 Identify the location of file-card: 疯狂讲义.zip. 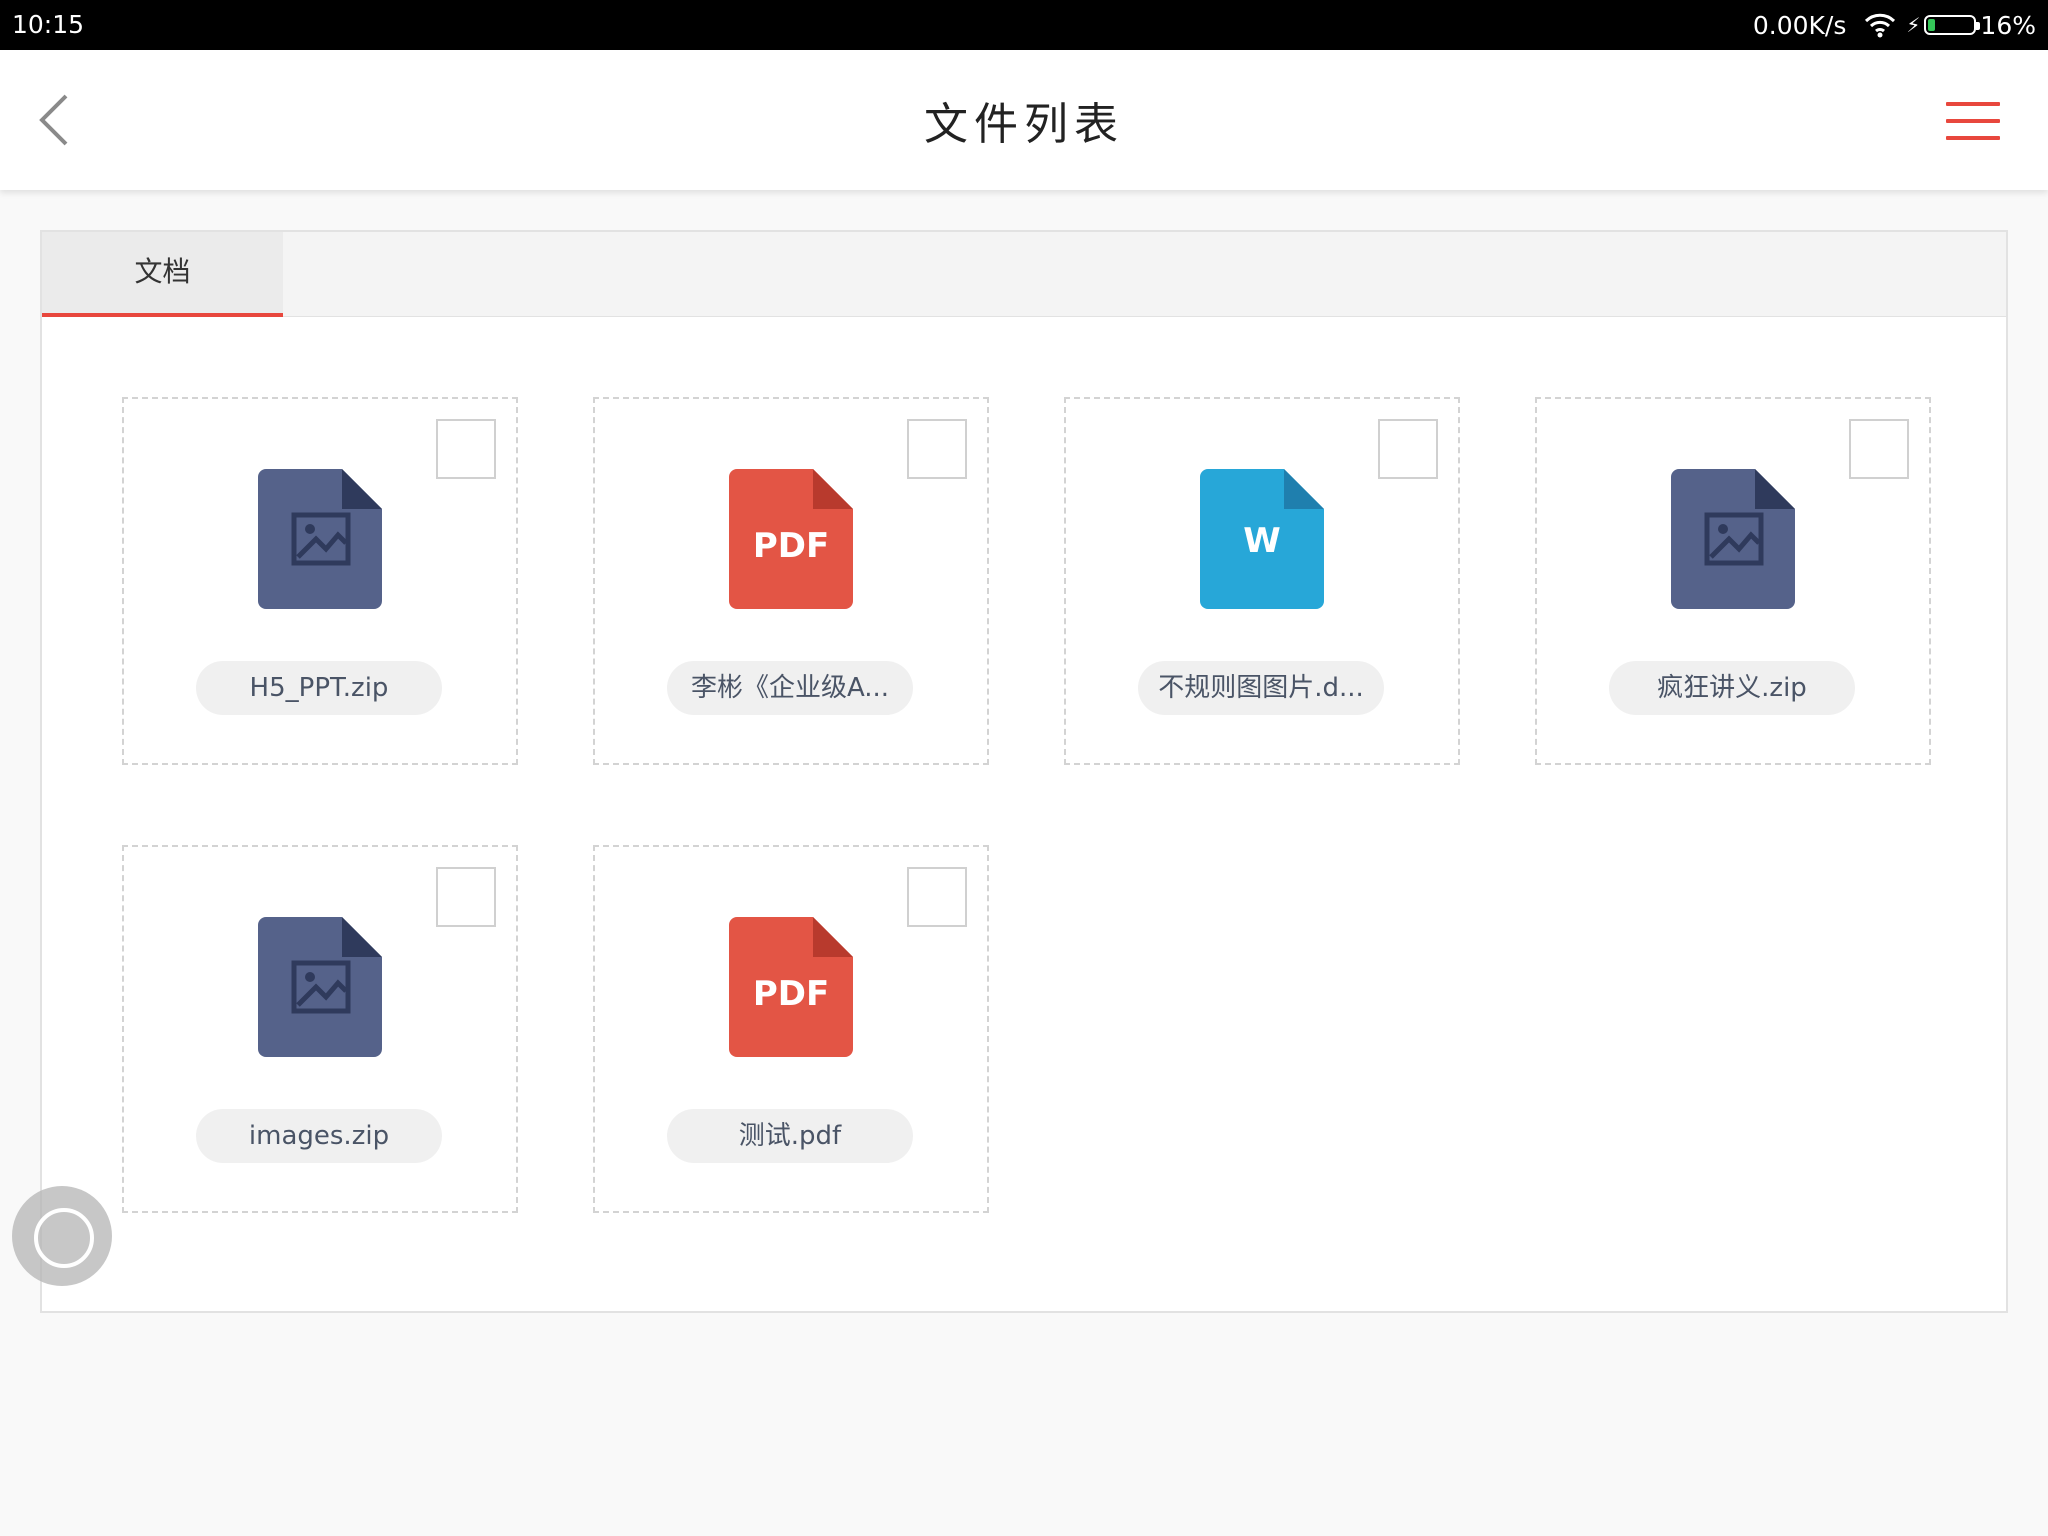
(1733, 581).